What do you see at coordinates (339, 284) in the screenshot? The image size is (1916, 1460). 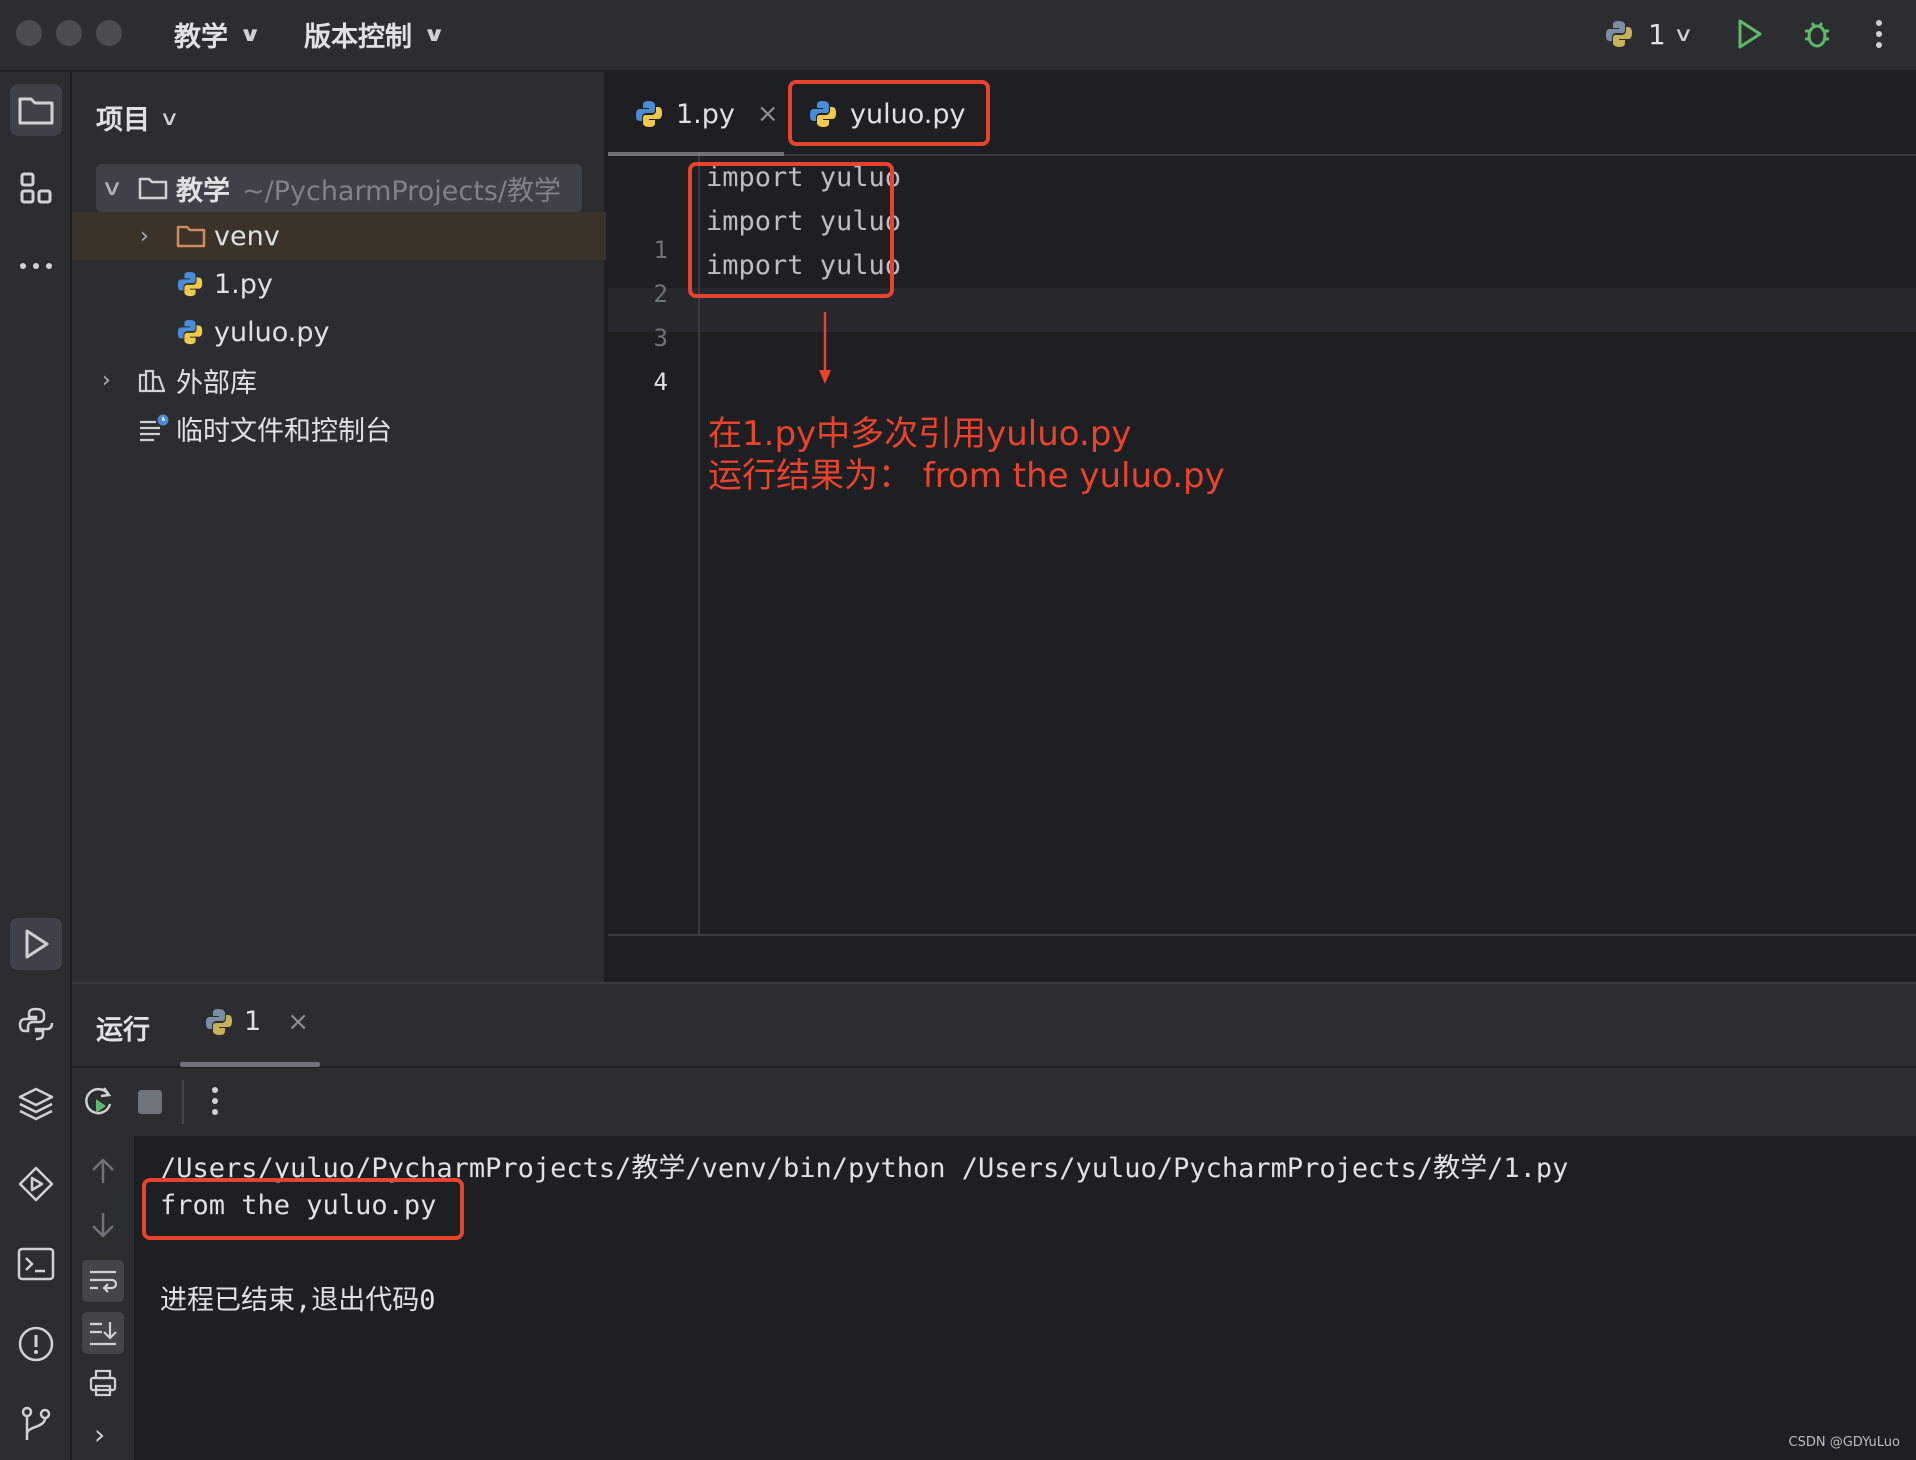 I see `tree-item-1py: 1.py` at bounding box center [339, 284].